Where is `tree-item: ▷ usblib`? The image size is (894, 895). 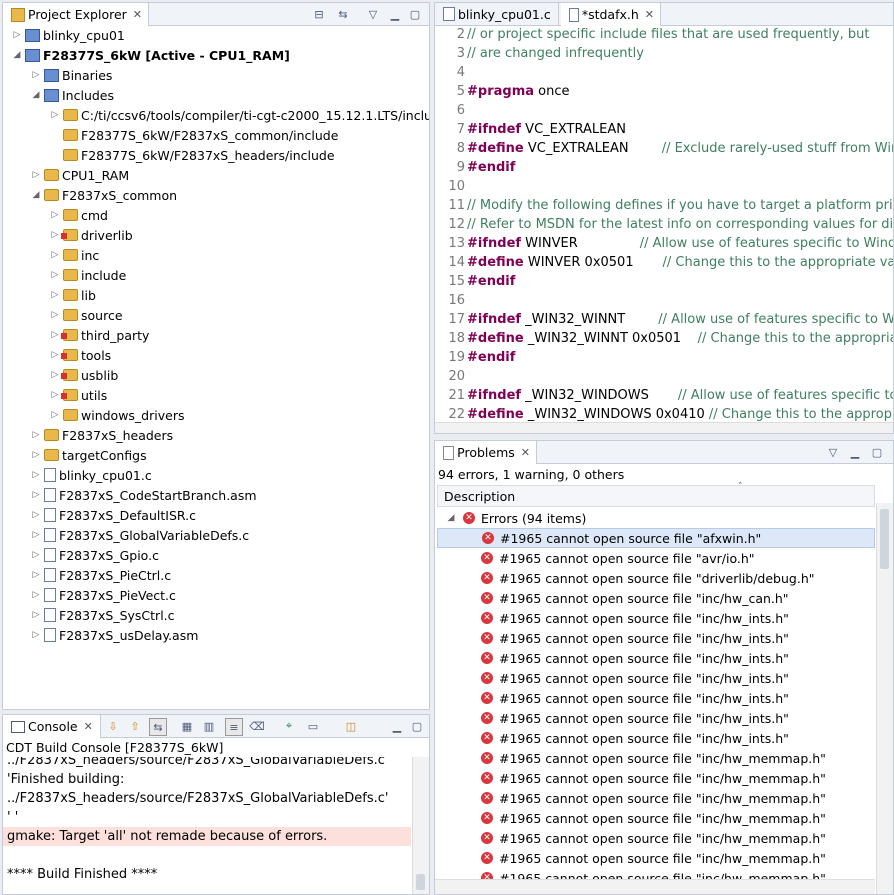 tree-item: ▷ usblib is located at coordinates (61, 375).